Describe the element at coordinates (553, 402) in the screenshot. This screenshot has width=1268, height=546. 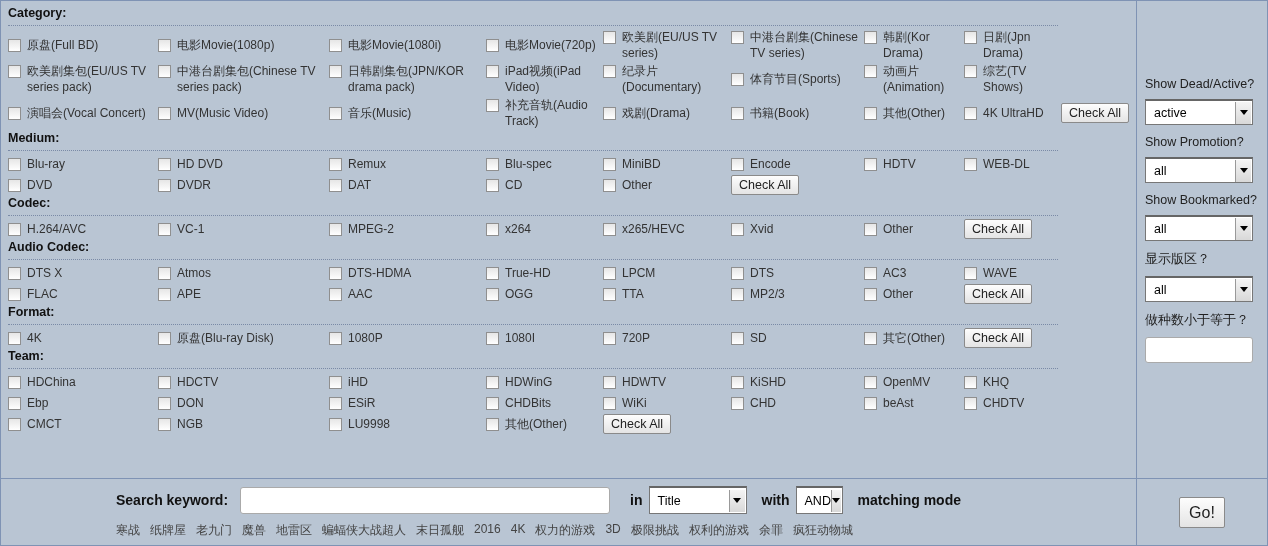
I see `checkbox-label: CHDBits` at that location.